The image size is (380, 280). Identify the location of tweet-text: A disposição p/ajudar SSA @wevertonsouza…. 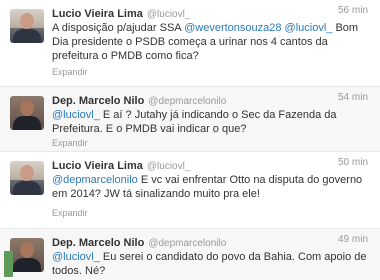
(211, 42).